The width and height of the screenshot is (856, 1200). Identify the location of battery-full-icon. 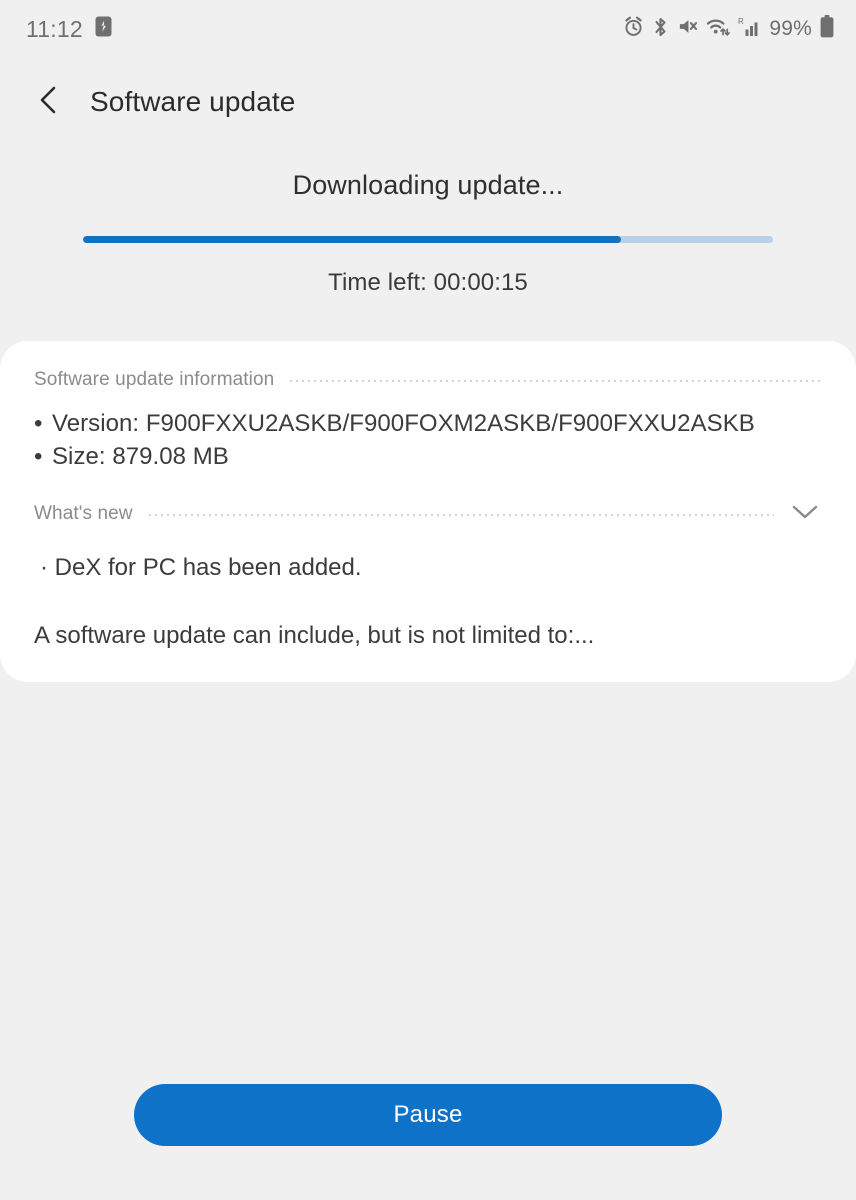
(827, 29).